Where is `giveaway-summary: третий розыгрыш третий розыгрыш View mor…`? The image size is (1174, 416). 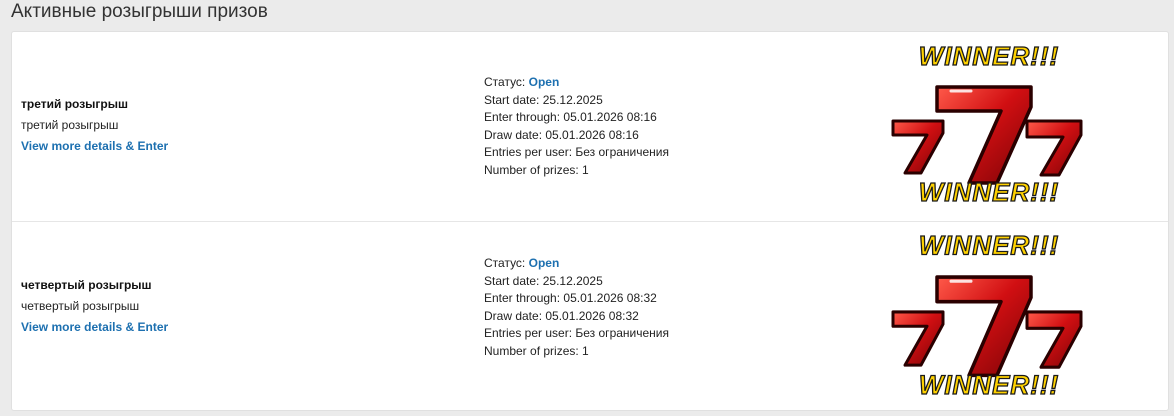 giveaway-summary: третий розыгрыш третий розыгрыш View mor… is located at coordinates (241, 125).